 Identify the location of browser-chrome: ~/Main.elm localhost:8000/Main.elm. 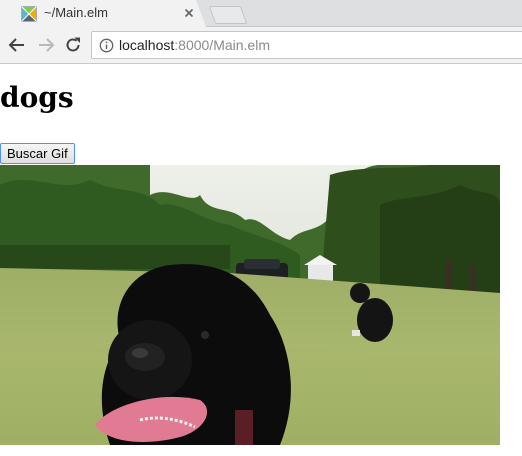
(261, 32).